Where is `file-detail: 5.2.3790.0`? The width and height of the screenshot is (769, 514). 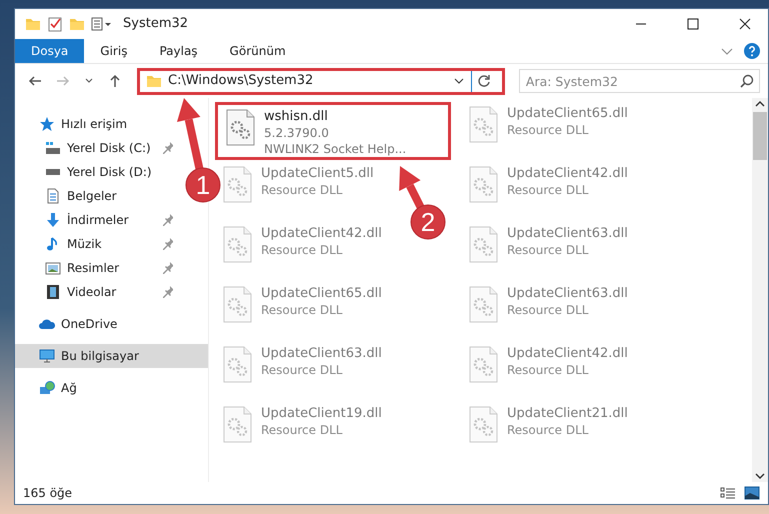 file-detail: 5.2.3790.0 is located at coordinates (297, 133).